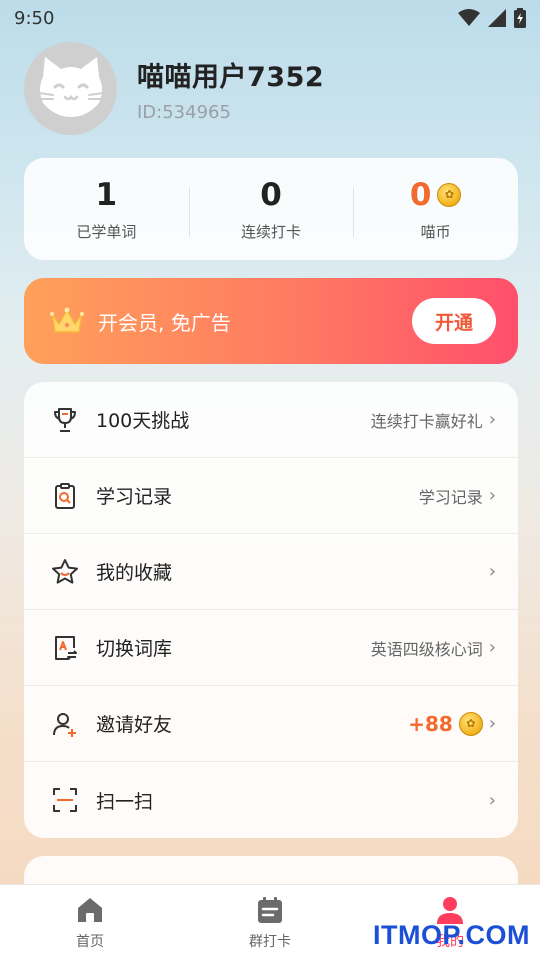  What do you see at coordinates (271, 496) in the screenshot?
I see `menu-item-study-record: 学习记录 学习记录 ›` at bounding box center [271, 496].